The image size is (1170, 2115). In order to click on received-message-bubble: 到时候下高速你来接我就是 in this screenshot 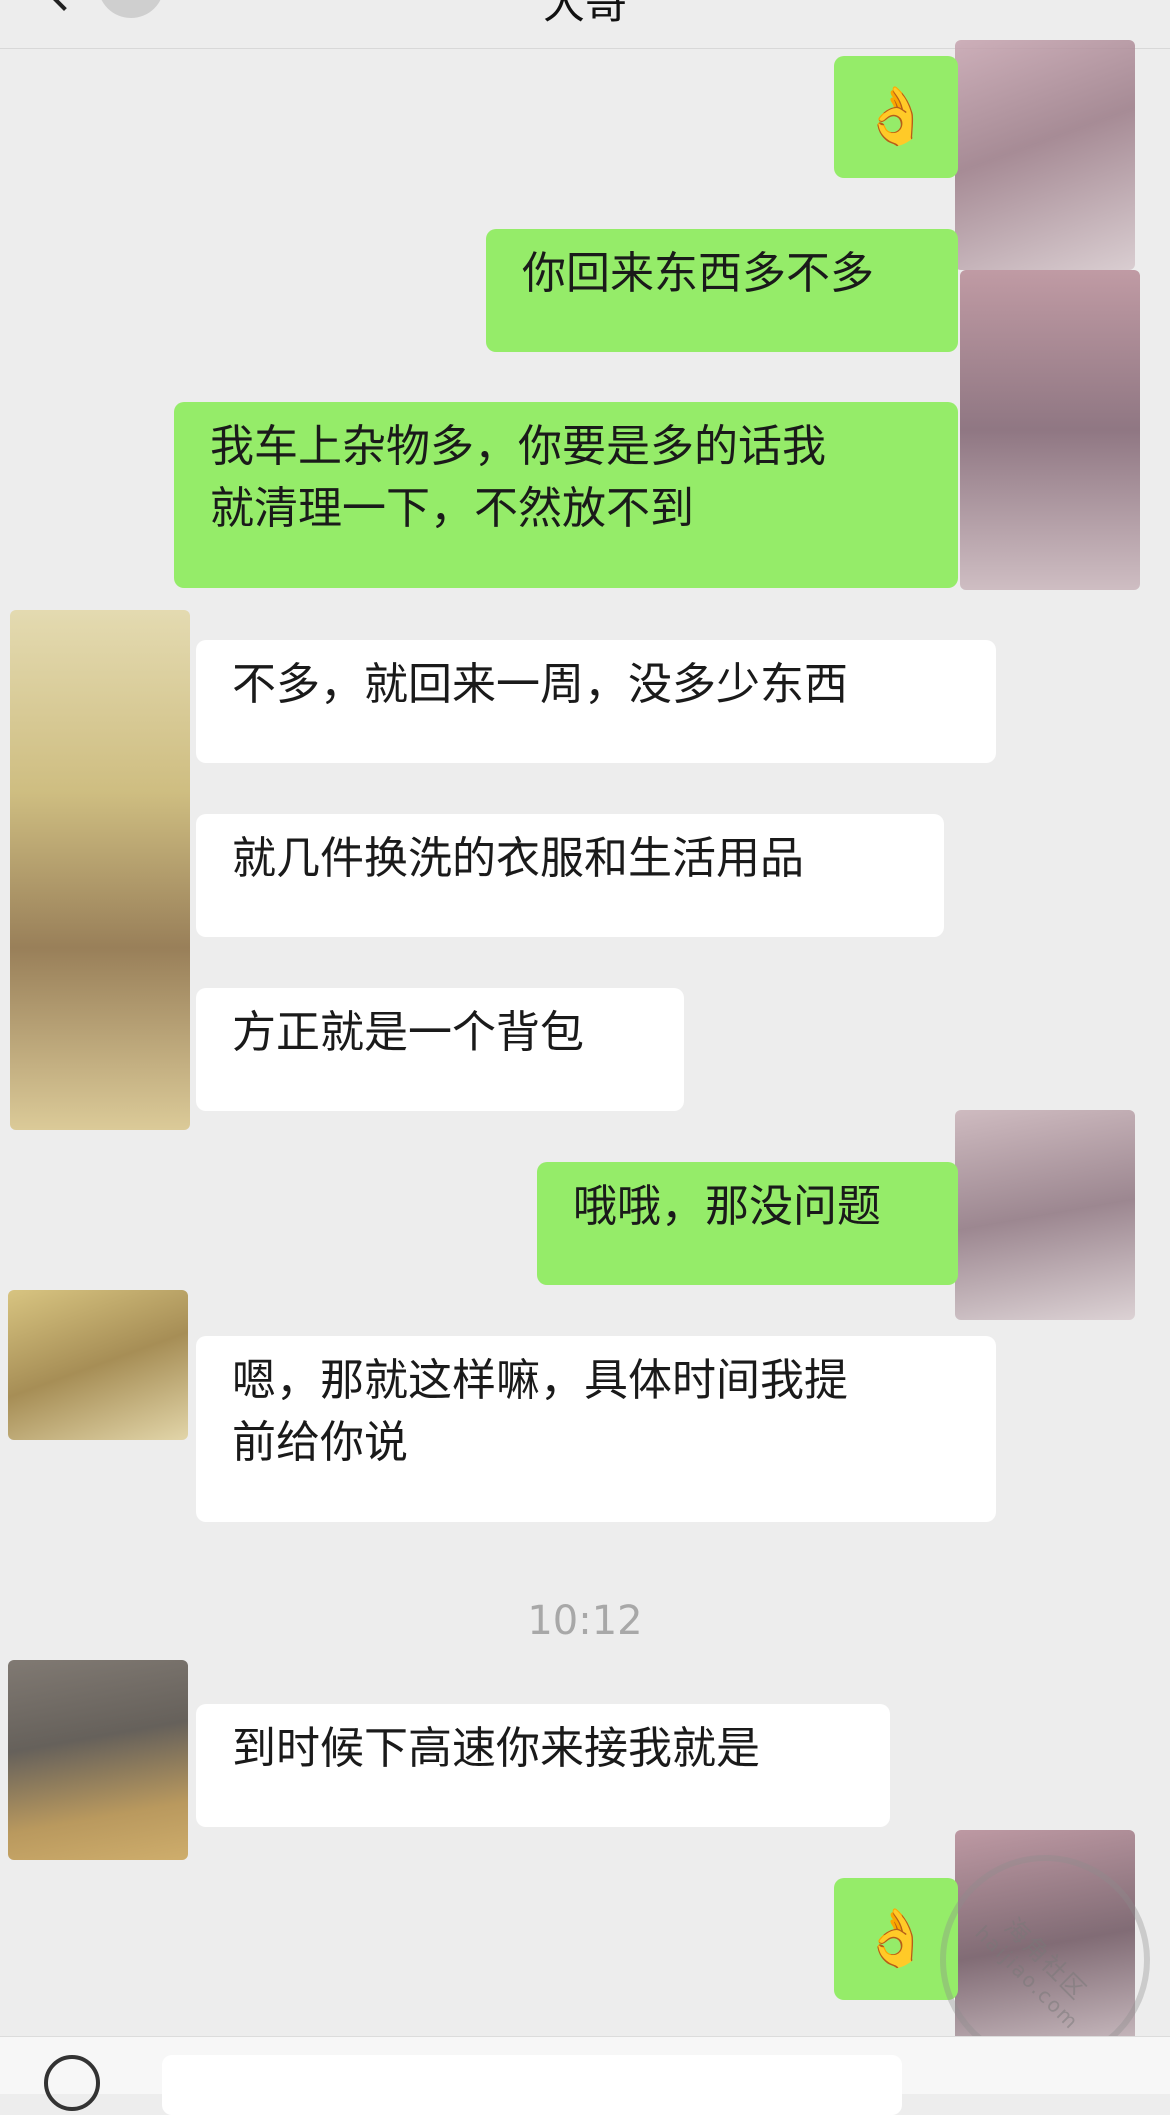, I will do `click(543, 1765)`.